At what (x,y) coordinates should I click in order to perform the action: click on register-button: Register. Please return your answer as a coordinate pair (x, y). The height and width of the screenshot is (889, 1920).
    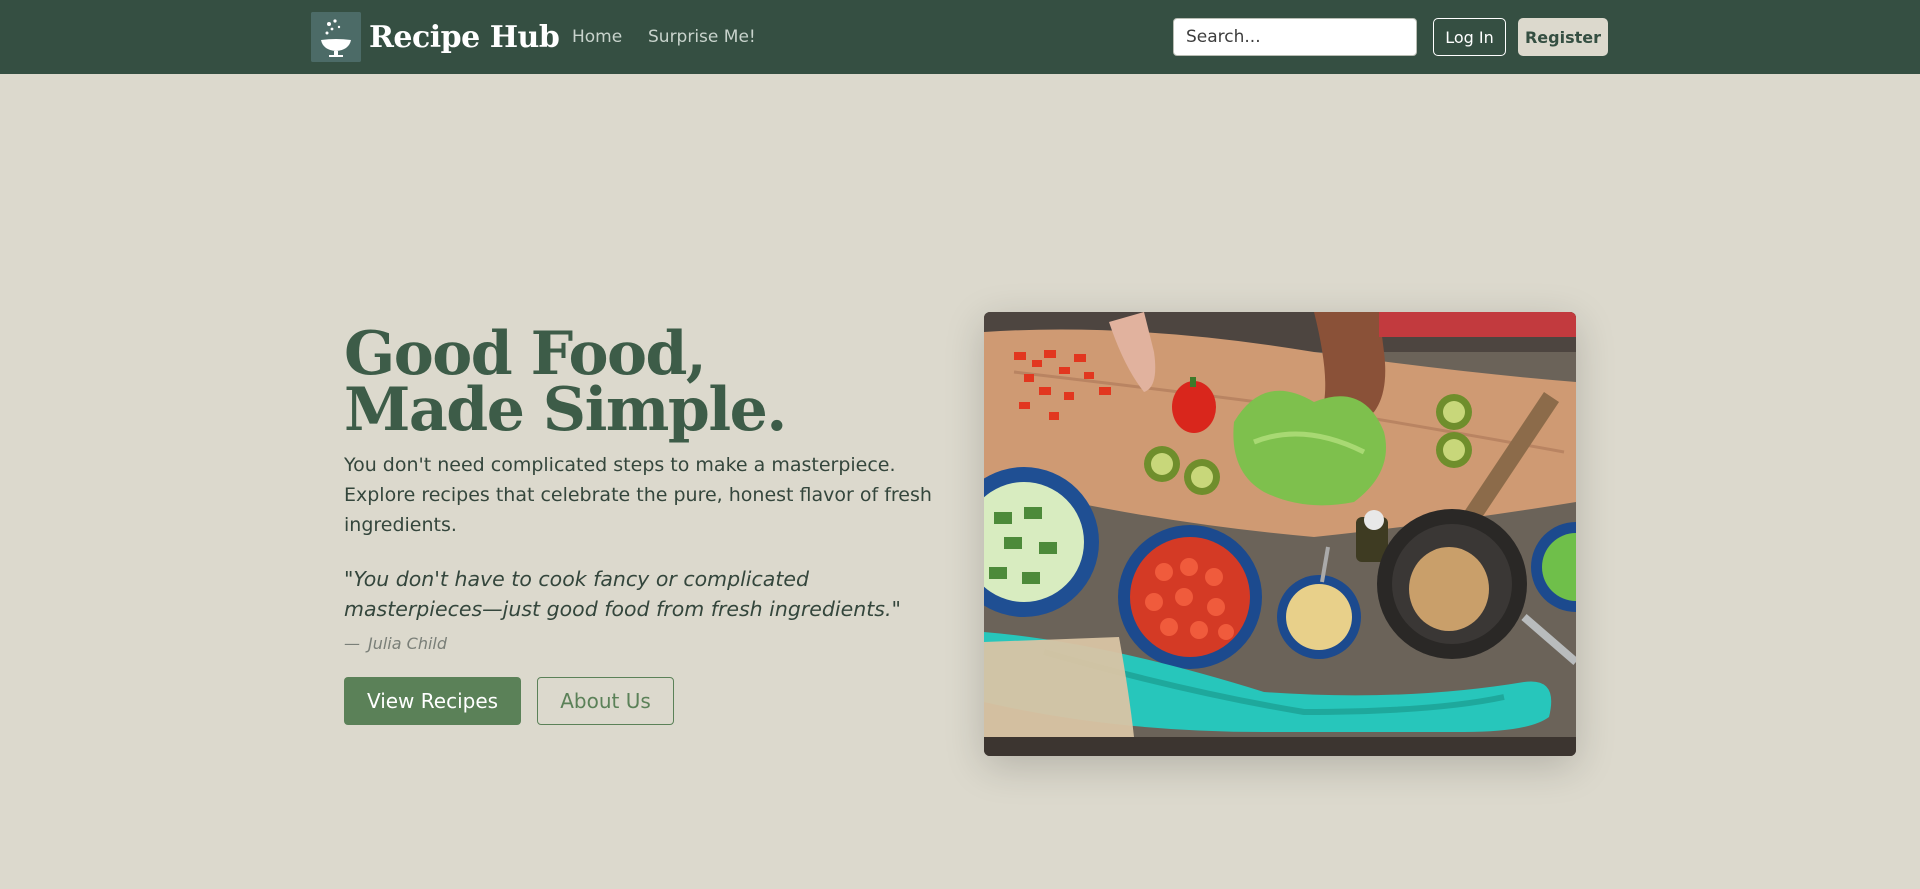
    Looking at the image, I should click on (1563, 37).